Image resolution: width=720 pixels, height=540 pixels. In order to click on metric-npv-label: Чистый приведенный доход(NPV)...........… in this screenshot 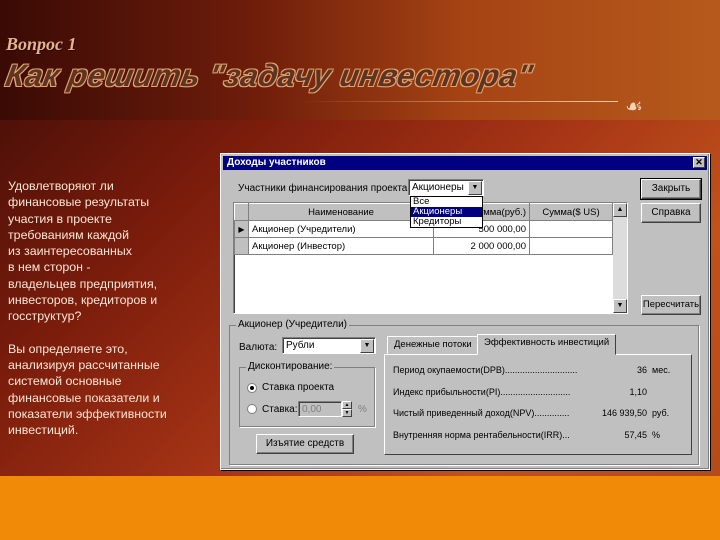, I will do `click(481, 413)`.